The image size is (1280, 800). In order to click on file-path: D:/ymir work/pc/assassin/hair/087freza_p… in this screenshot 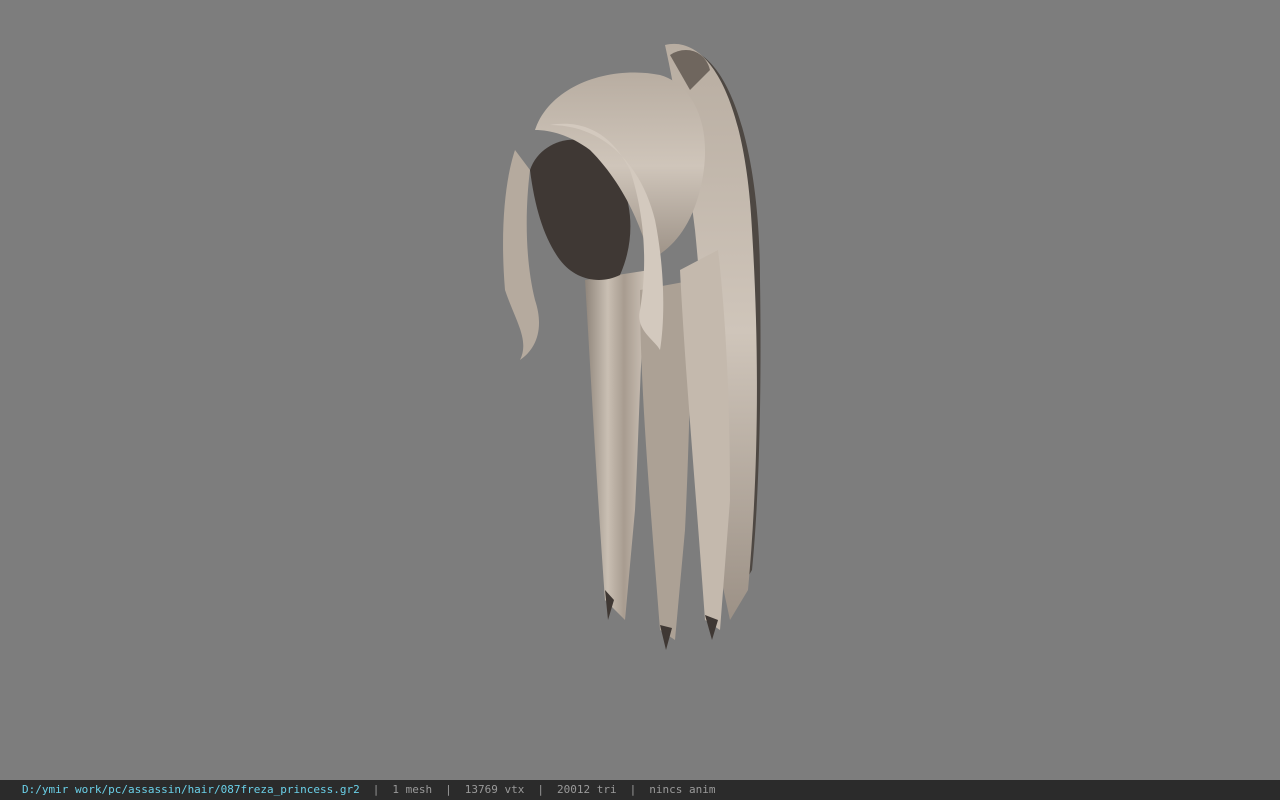, I will do `click(191, 789)`.